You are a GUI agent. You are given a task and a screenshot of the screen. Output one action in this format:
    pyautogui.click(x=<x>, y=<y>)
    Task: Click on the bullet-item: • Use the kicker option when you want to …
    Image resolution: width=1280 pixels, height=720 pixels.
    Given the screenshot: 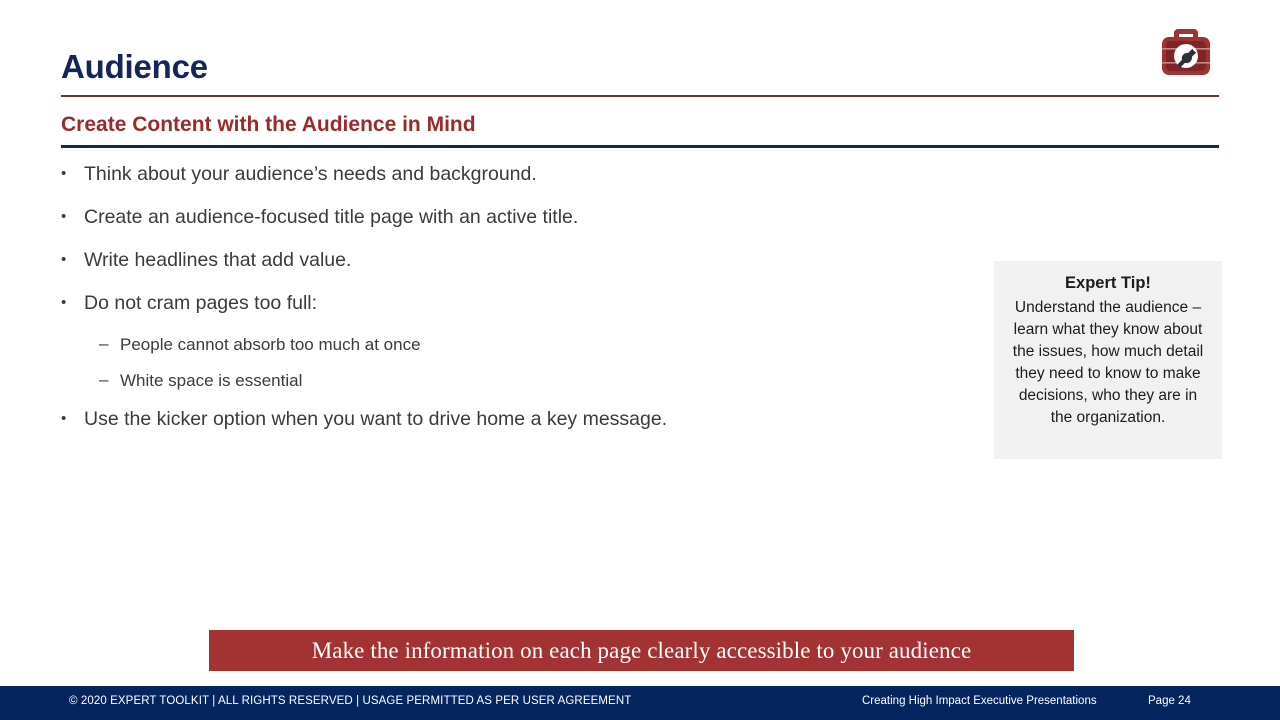 What is the action you would take?
    pyautogui.click(x=511, y=419)
    